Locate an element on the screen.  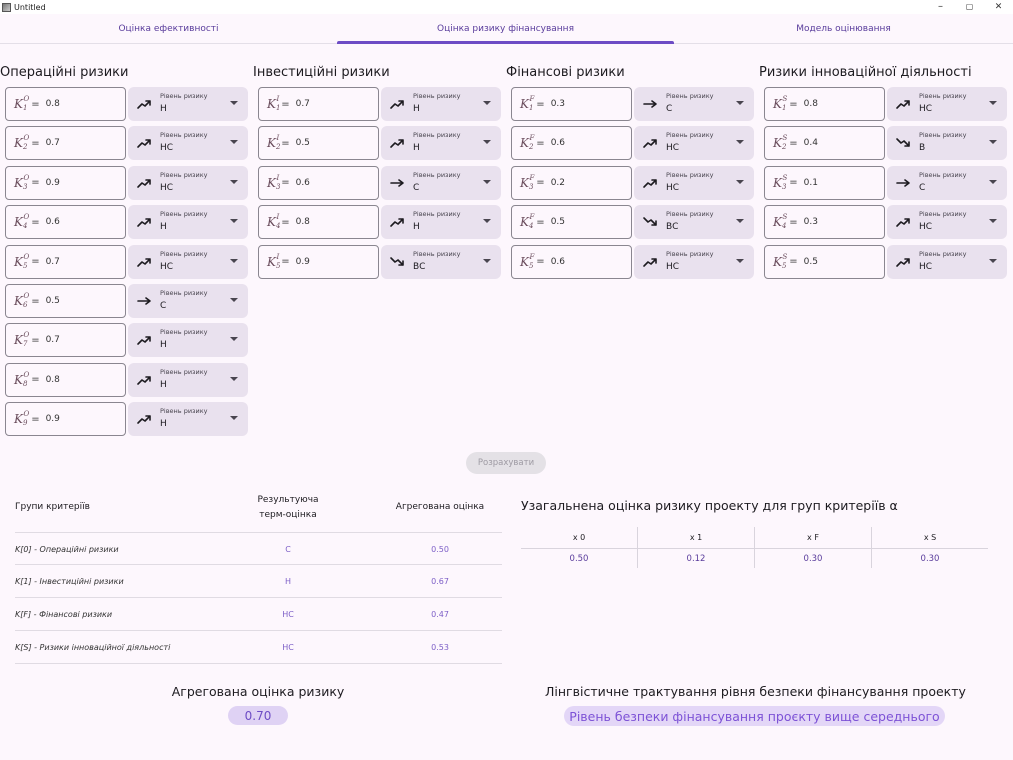
coefficient-input: K 3 F = 0.2 is located at coordinates (571, 182).